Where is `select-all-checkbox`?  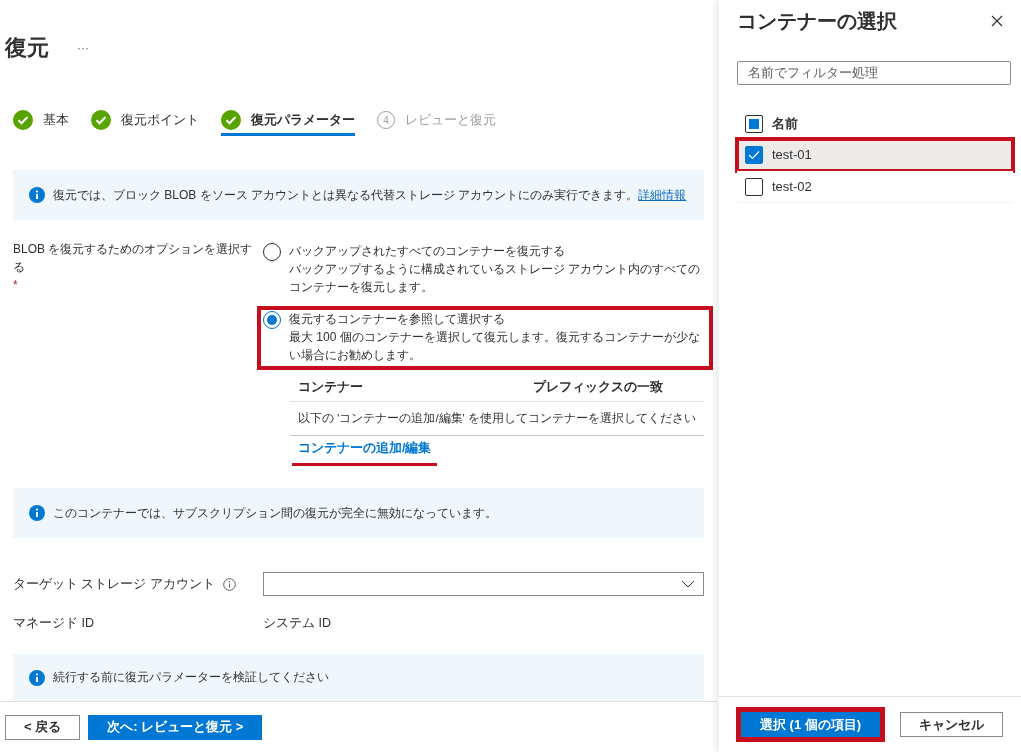 select-all-checkbox is located at coordinates (754, 124).